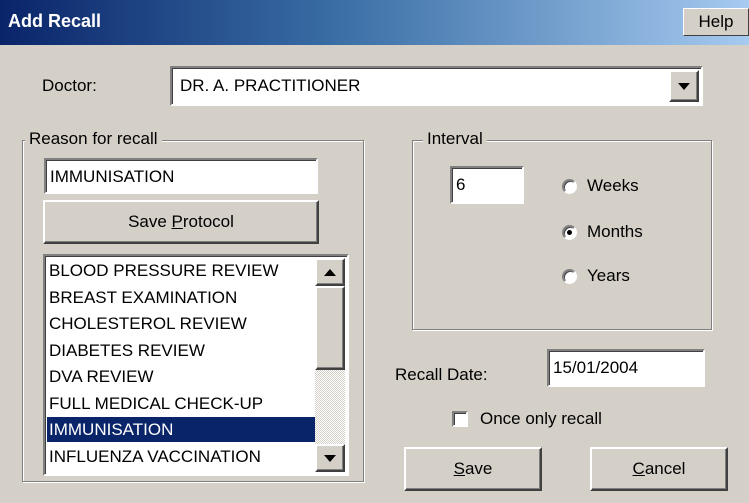 The image size is (749, 503). Describe the element at coordinates (455, 139) in the screenshot. I see `interval-group-label: Interval` at that location.